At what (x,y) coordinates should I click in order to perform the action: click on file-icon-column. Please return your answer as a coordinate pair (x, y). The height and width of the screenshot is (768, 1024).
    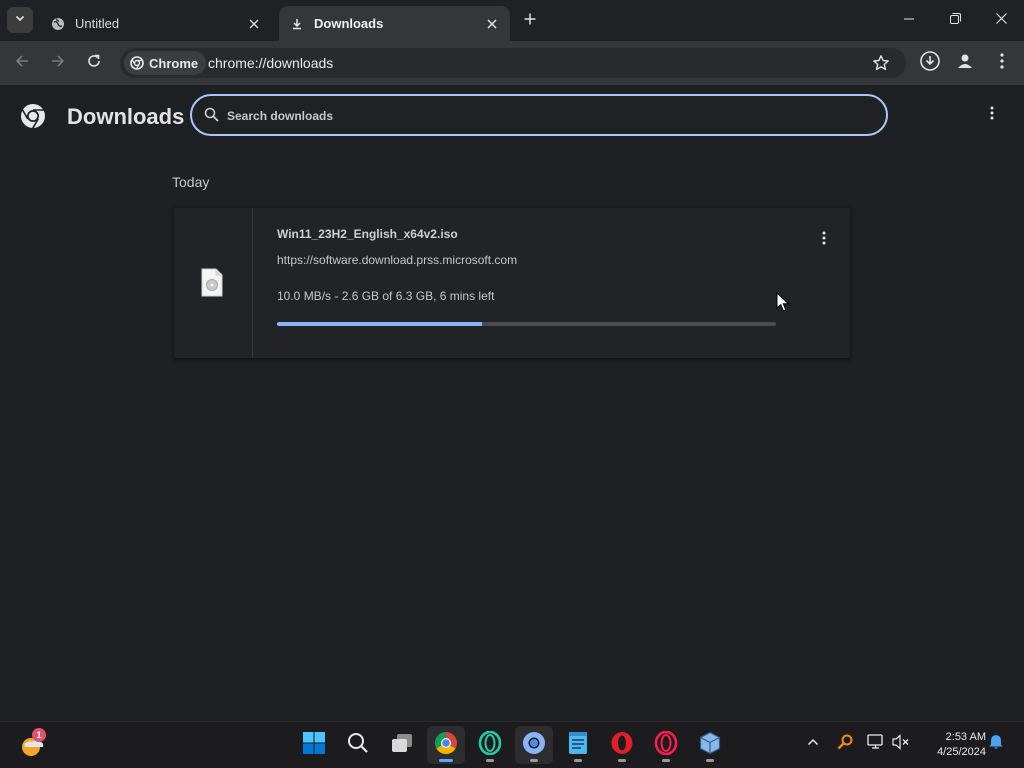
    Looking at the image, I should click on (213, 283).